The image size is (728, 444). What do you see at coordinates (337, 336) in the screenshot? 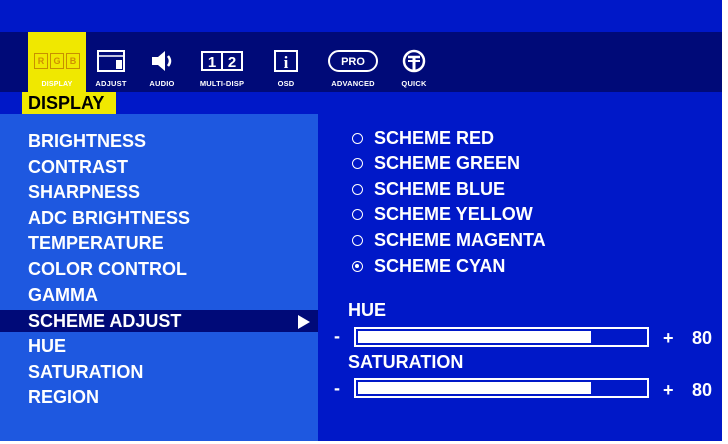
I see `hue-minus: -` at bounding box center [337, 336].